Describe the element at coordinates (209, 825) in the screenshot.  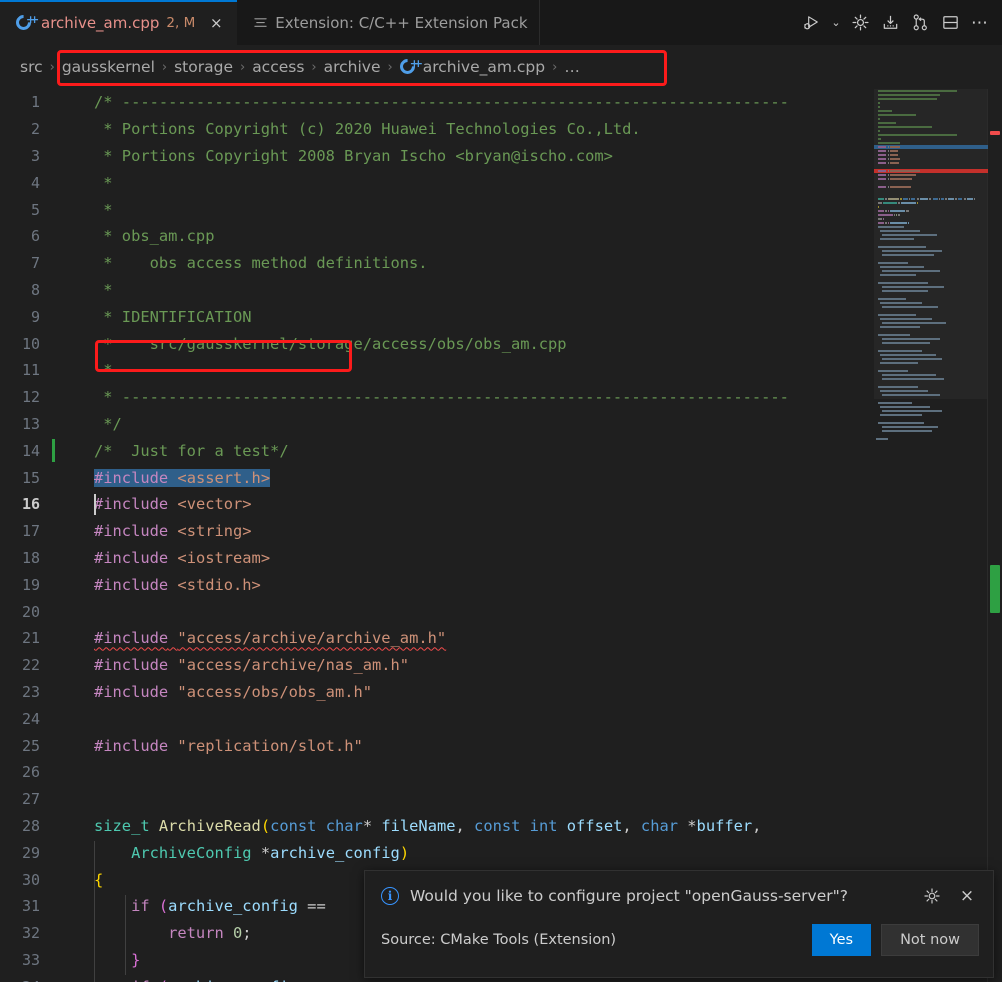
I see `token-fn: ArchiveRead` at that location.